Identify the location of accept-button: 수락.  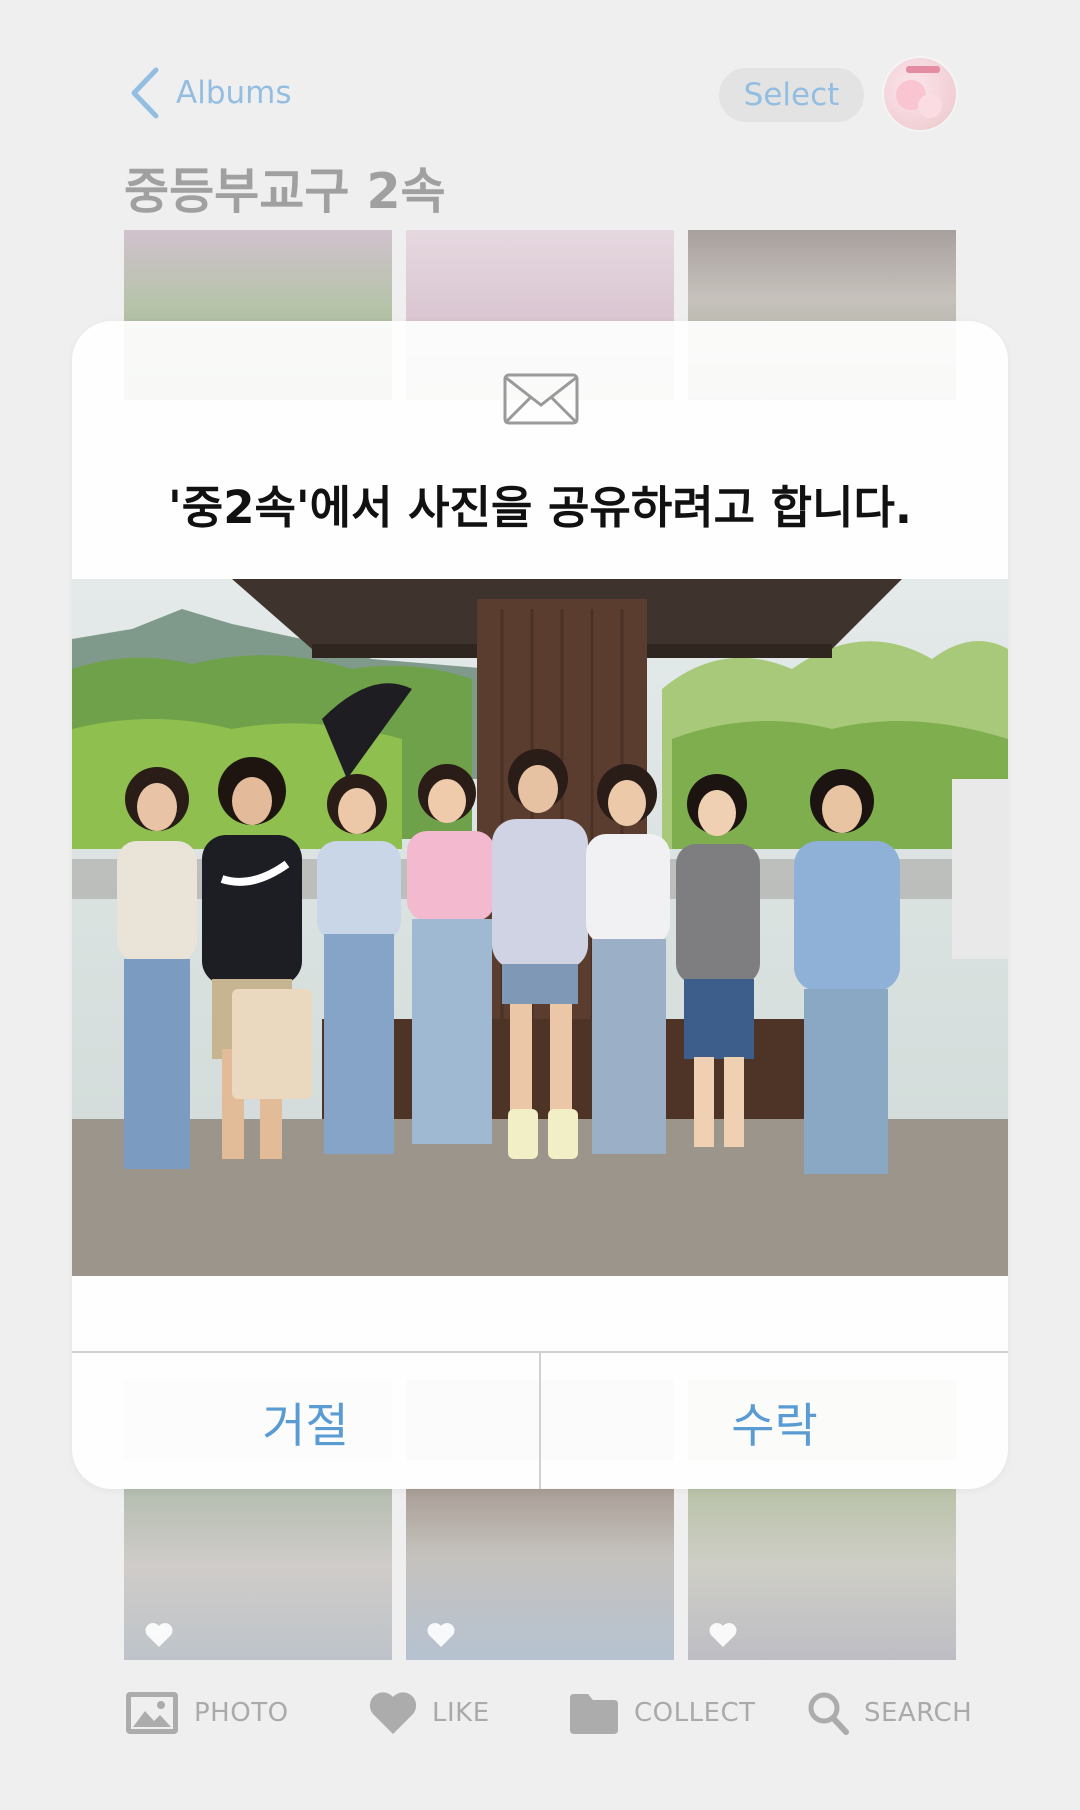
(774, 1421).